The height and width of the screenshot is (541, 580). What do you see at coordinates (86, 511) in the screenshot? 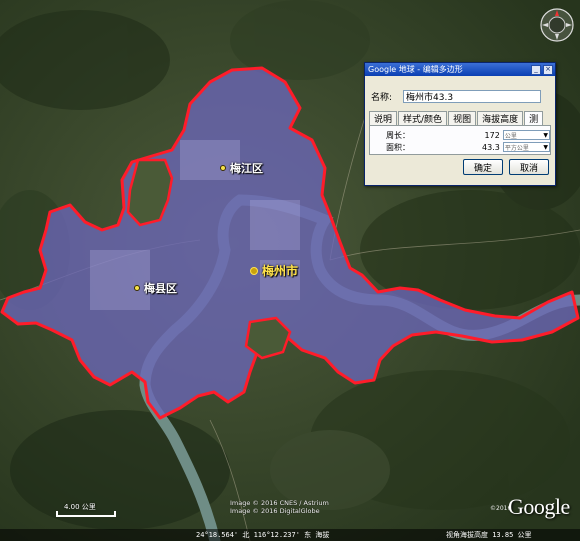
I see `scale-bar: 4.00 公里` at bounding box center [86, 511].